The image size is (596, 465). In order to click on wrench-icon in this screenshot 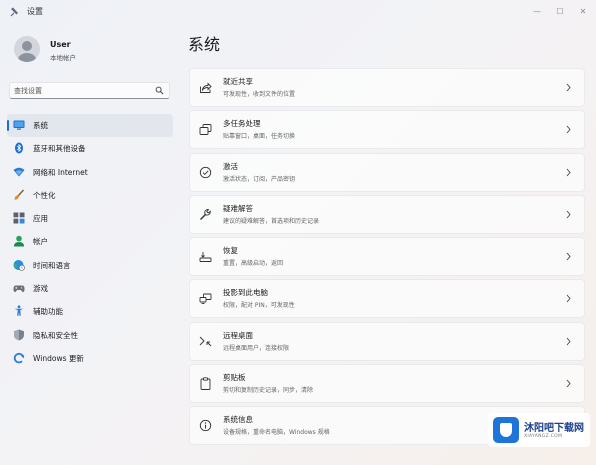, I will do `click(205, 214)`.